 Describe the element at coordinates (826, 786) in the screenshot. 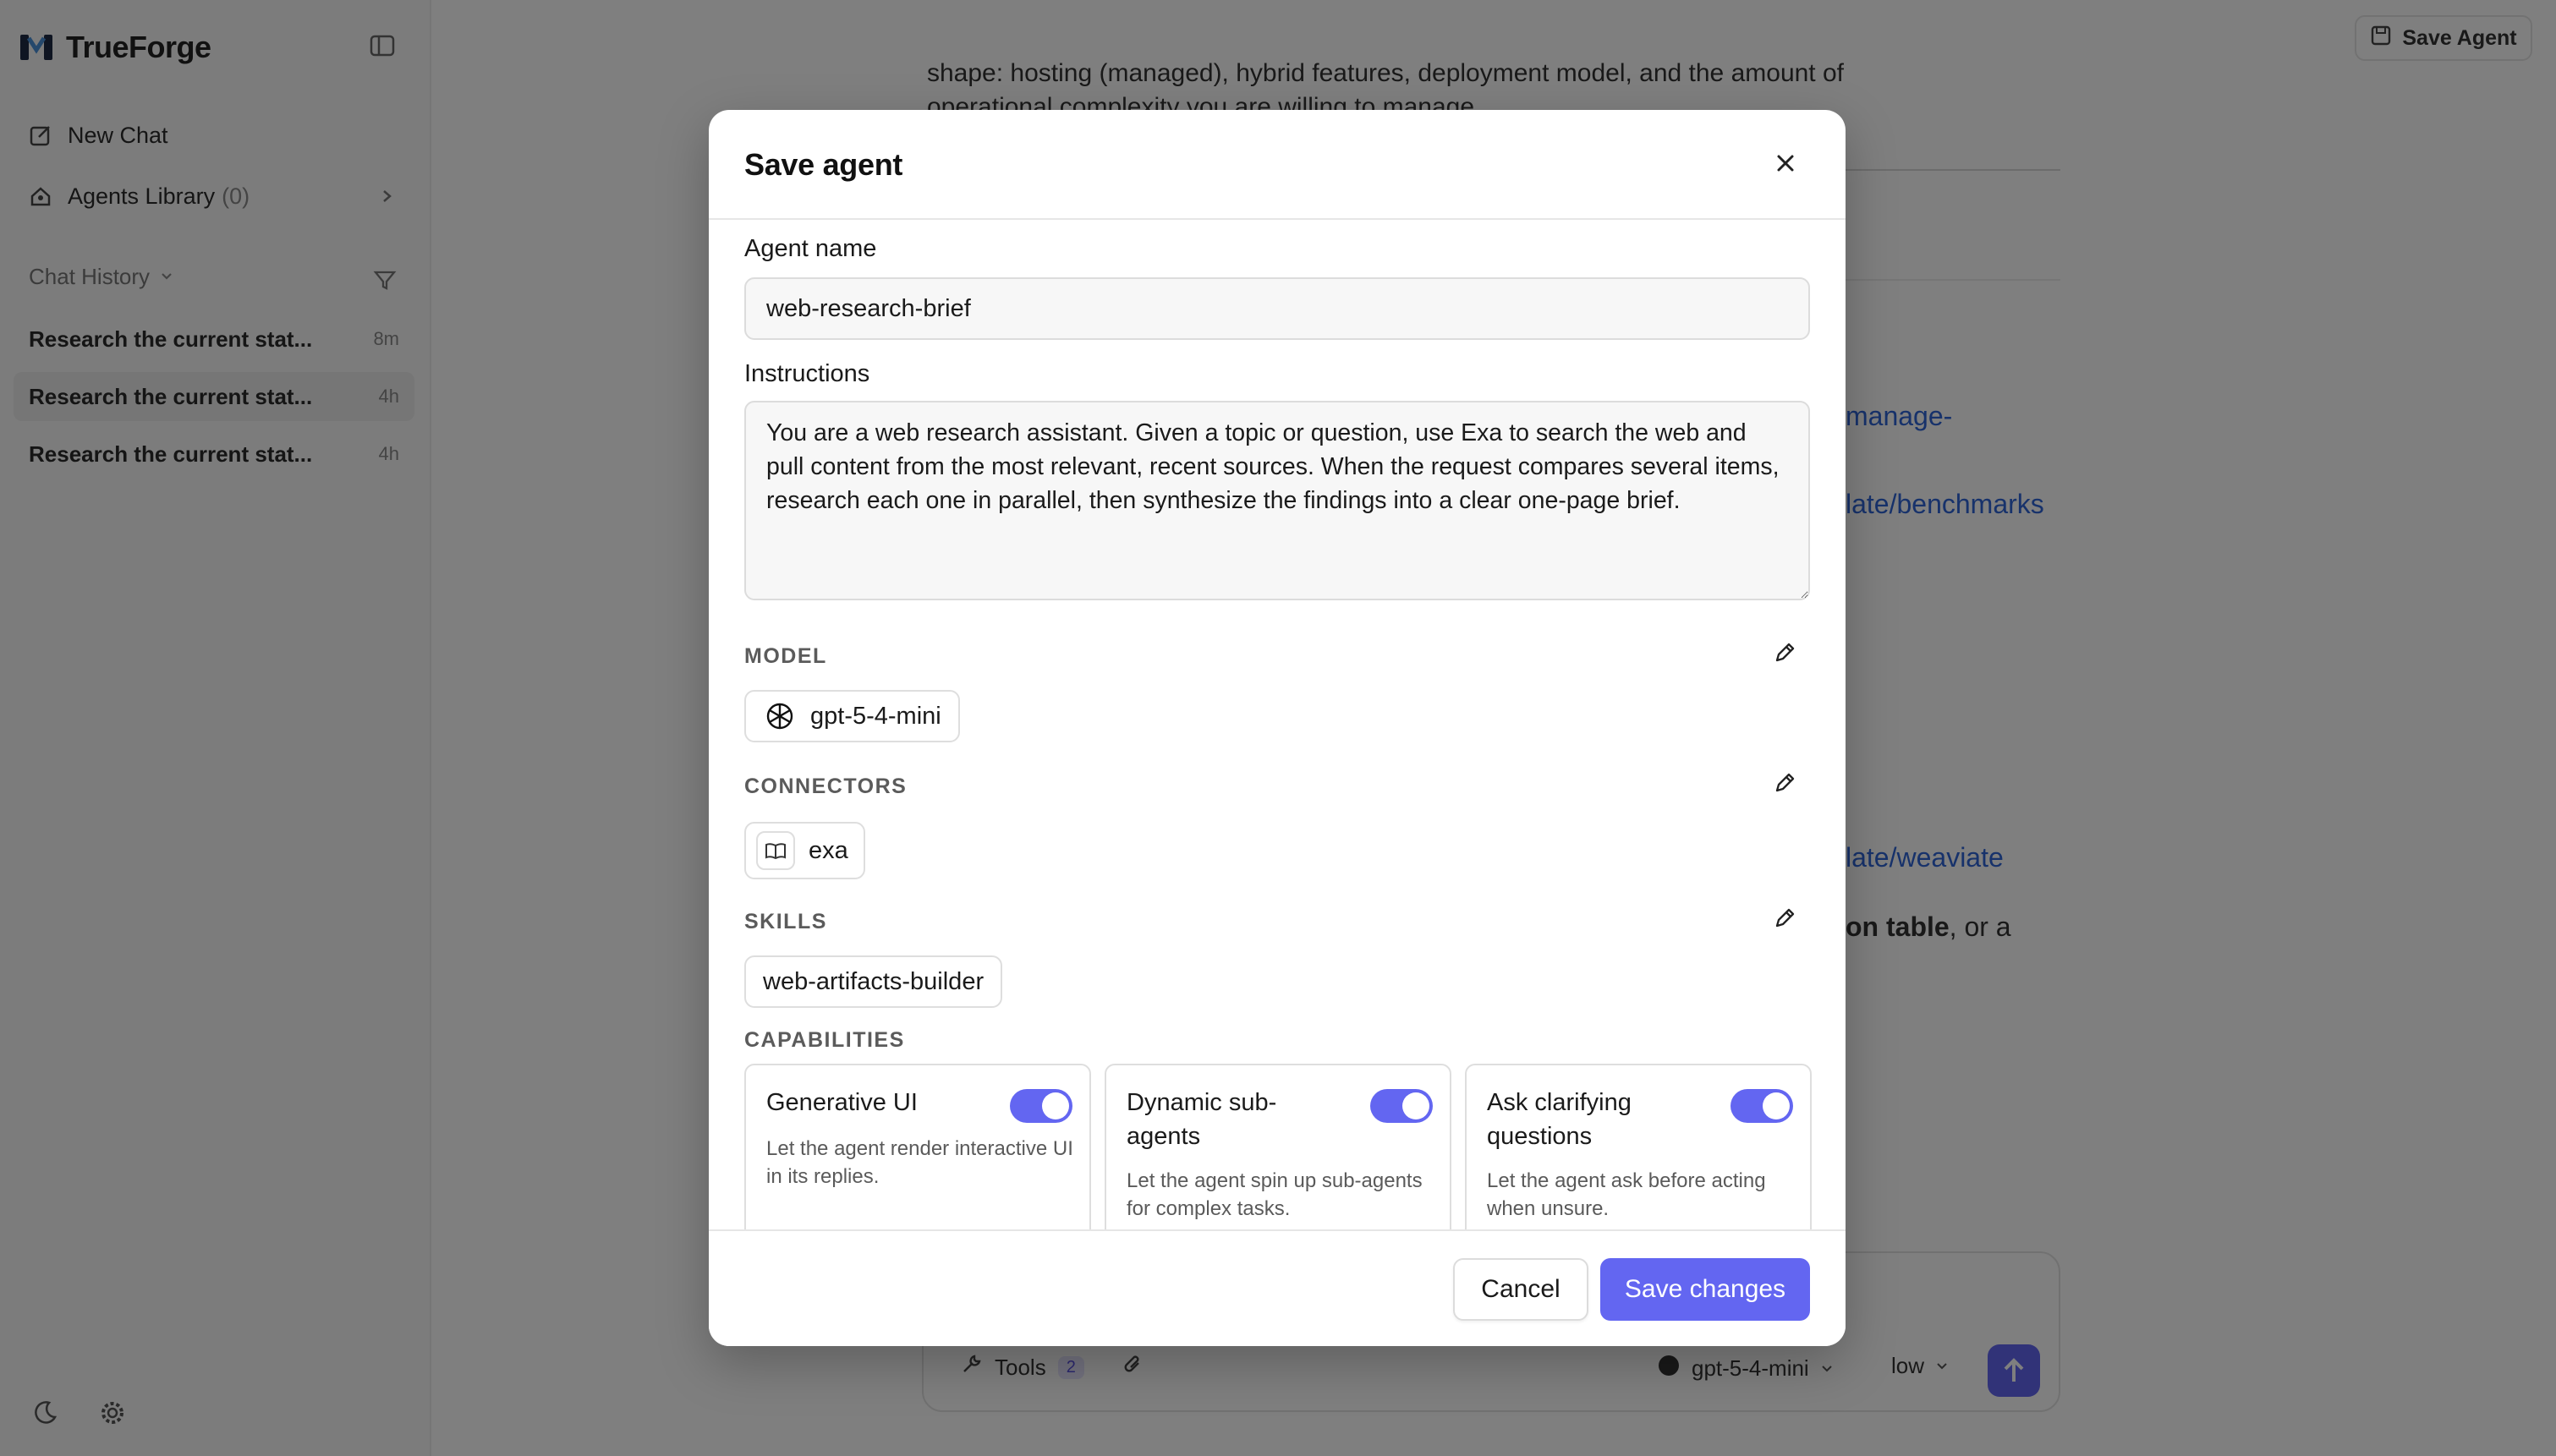

I see `connectors-section-label: CONNECTORS` at that location.